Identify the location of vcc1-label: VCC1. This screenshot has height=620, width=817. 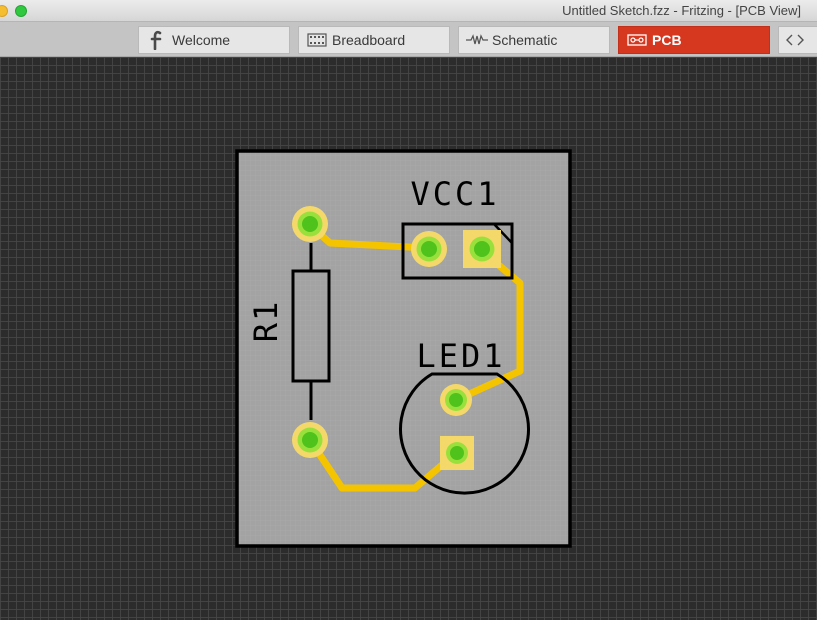
(454, 194).